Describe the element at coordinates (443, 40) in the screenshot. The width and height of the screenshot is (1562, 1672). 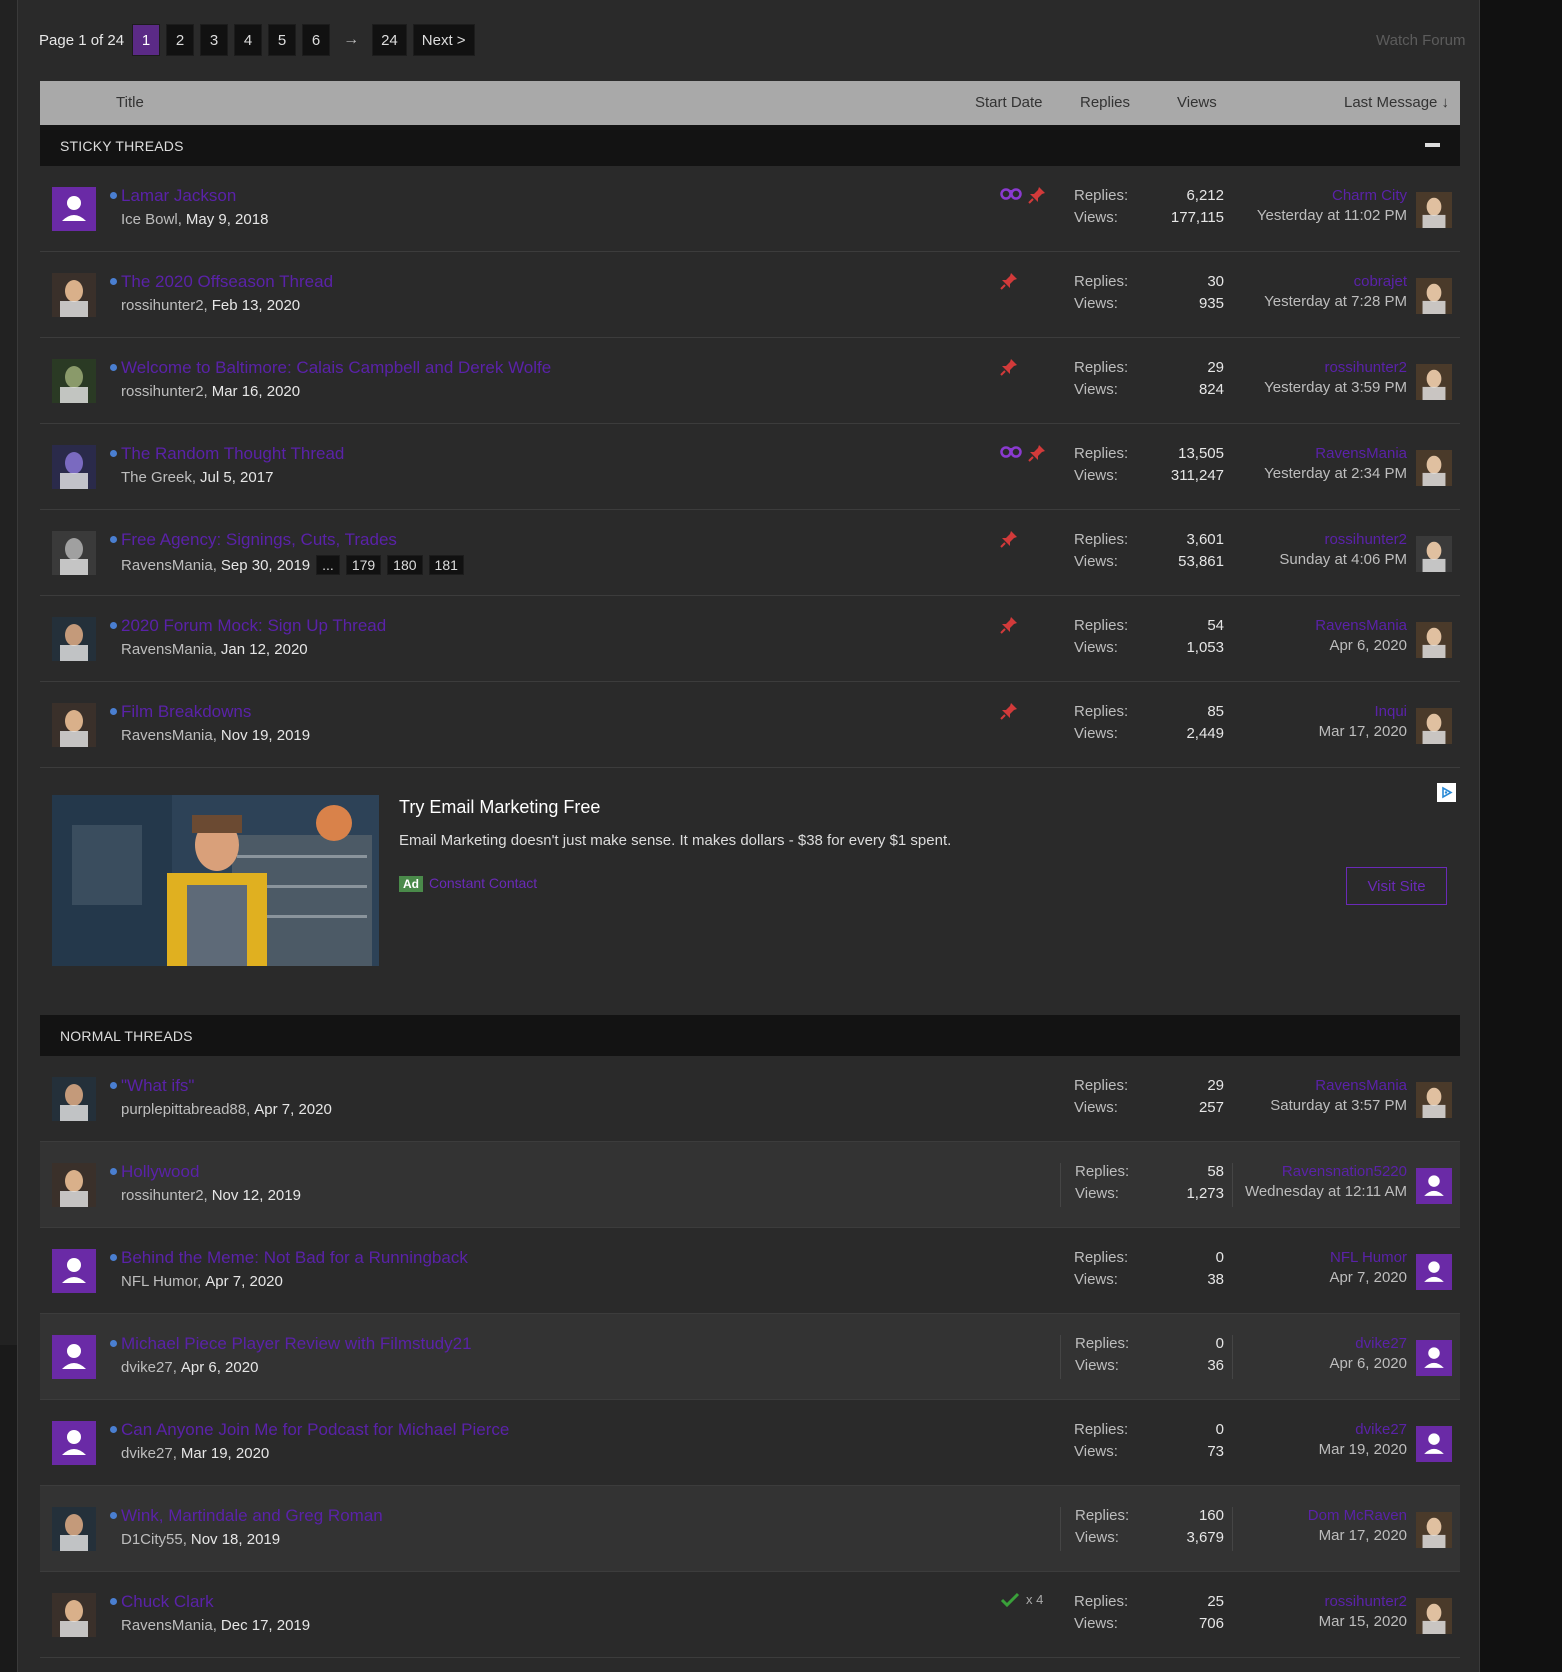
I see `next-page-button: Next >` at that location.